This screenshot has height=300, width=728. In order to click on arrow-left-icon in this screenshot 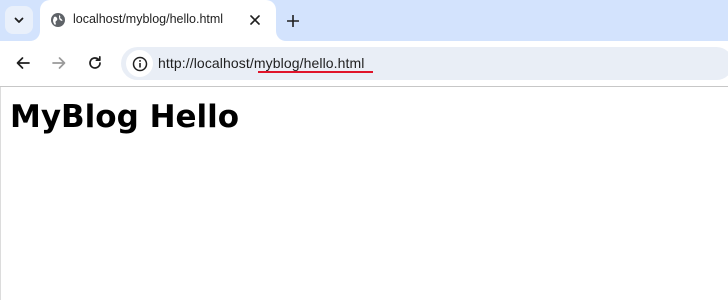, I will do `click(23, 63)`.